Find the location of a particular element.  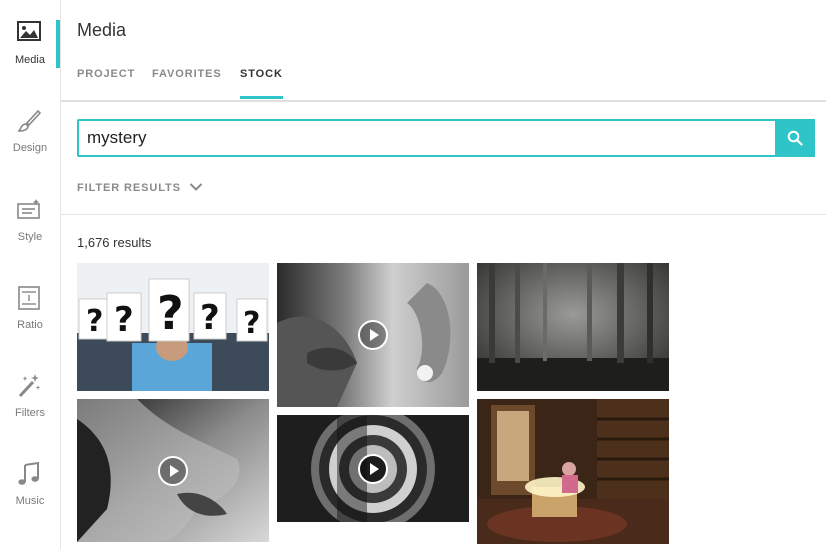

rail-item-label: Design is located at coordinates (30, 148).